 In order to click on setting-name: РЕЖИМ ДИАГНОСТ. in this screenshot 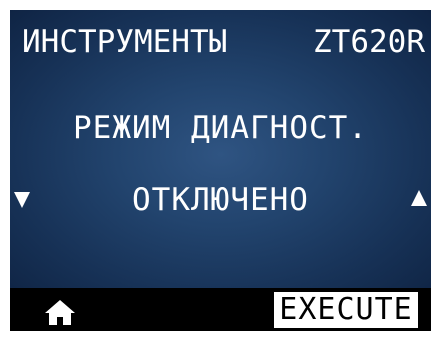, I will do `click(220, 128)`.